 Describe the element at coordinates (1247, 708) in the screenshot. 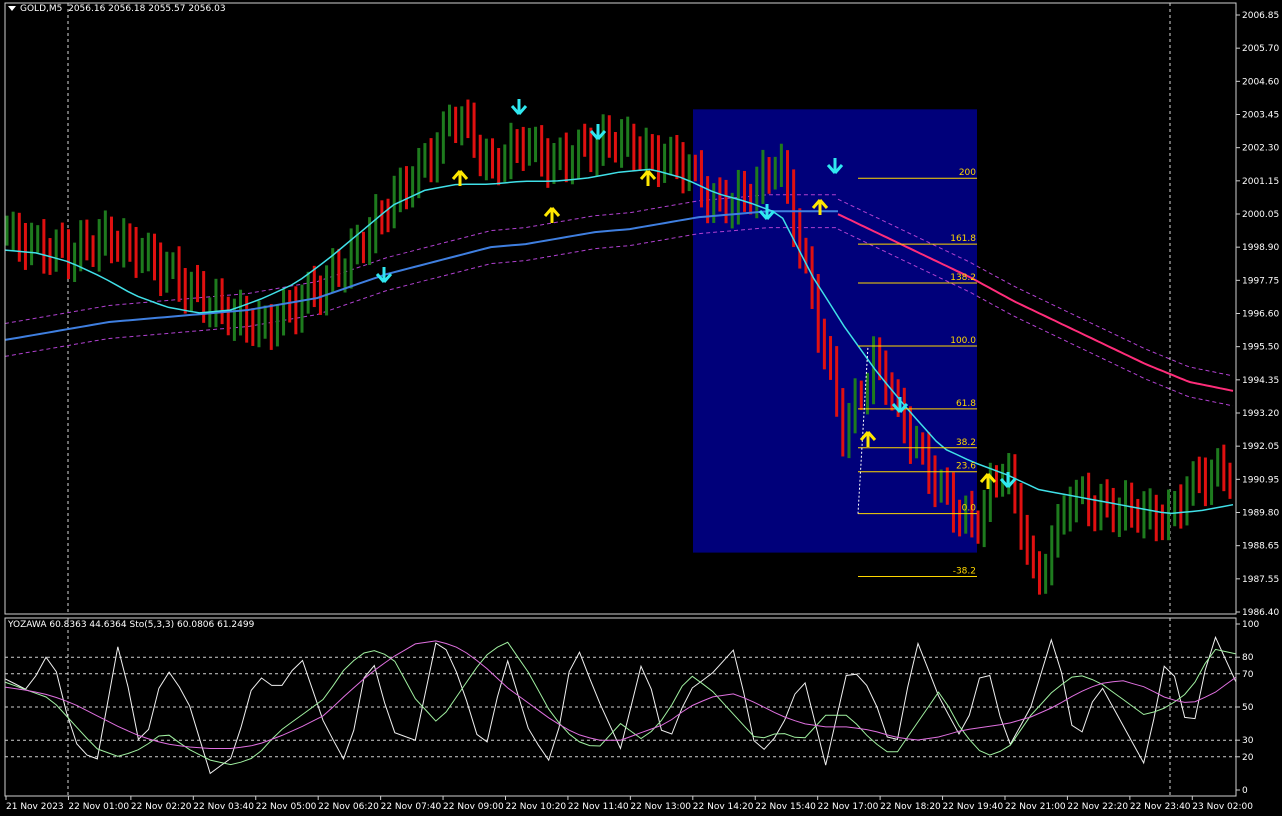

I see `oscillator-axis: 100 80 70 50 30 20 0` at that location.